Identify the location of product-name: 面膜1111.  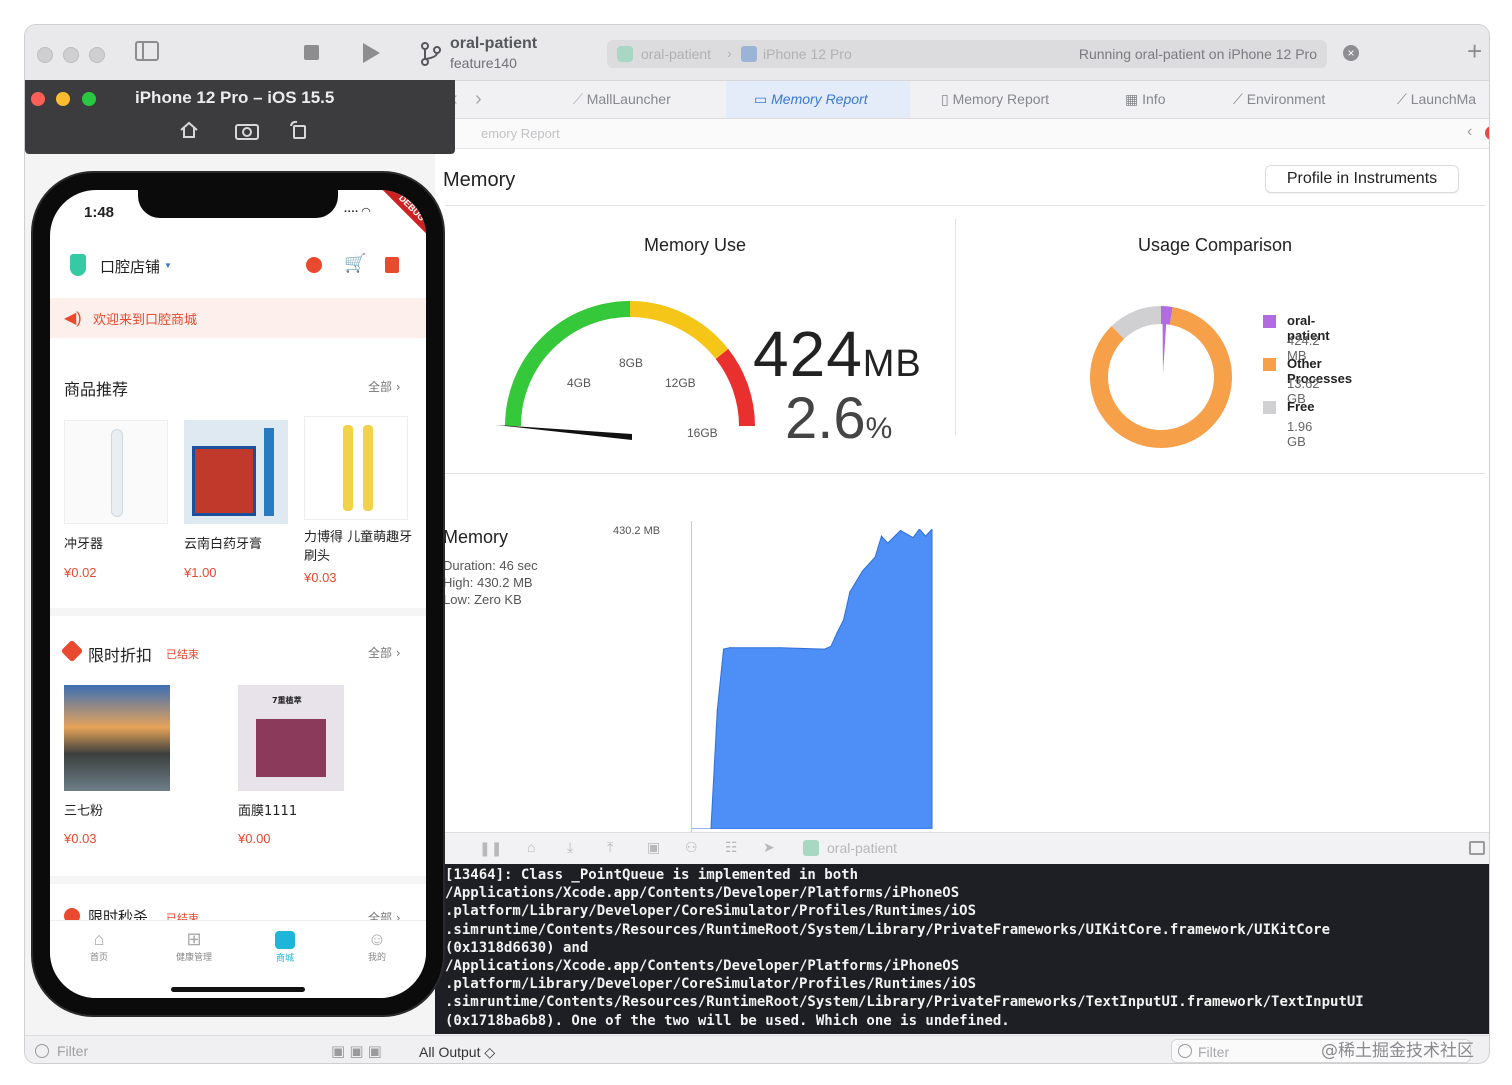
(267, 809).